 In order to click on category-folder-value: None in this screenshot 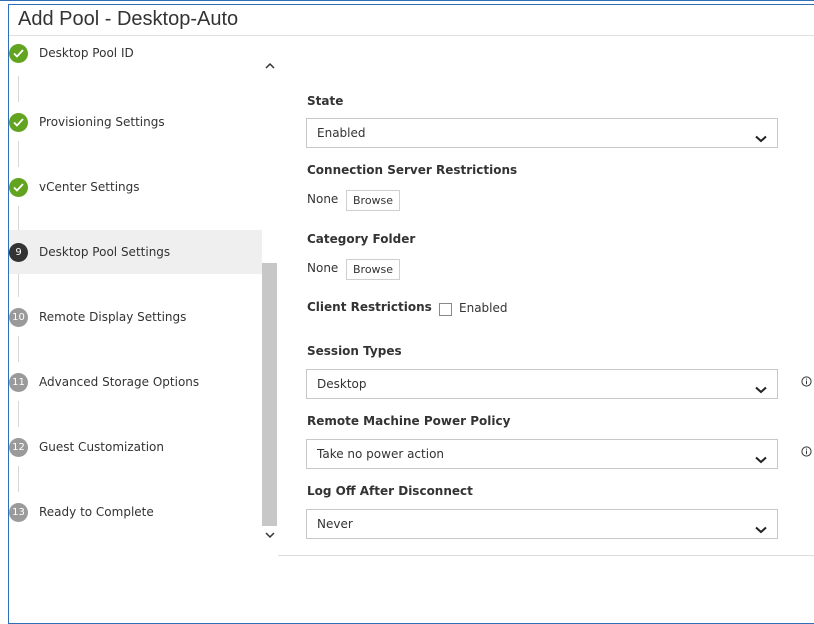, I will do `click(323, 268)`.